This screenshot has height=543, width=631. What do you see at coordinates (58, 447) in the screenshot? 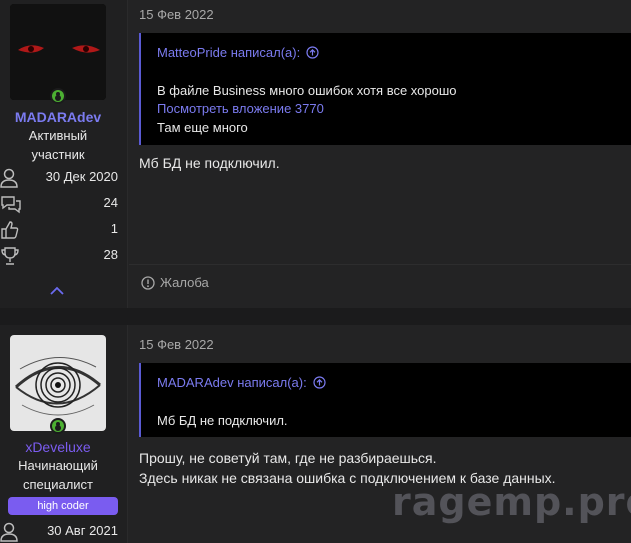
I see `username: xDeveluxe` at bounding box center [58, 447].